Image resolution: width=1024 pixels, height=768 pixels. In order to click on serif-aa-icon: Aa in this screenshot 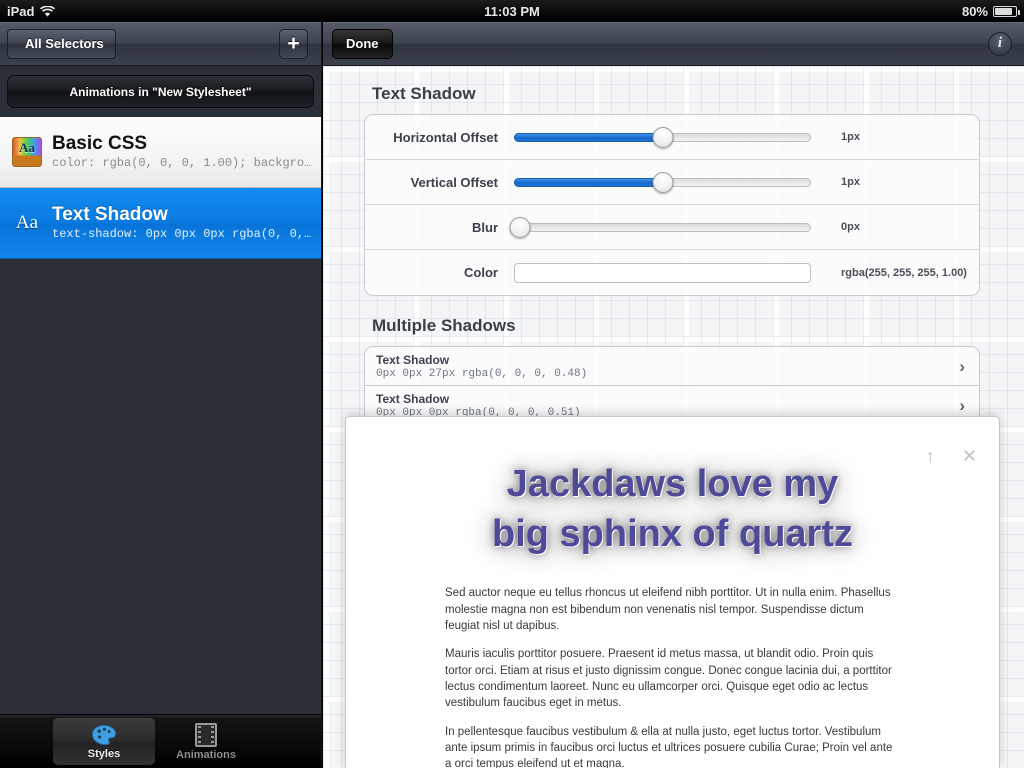, I will do `click(27, 223)`.